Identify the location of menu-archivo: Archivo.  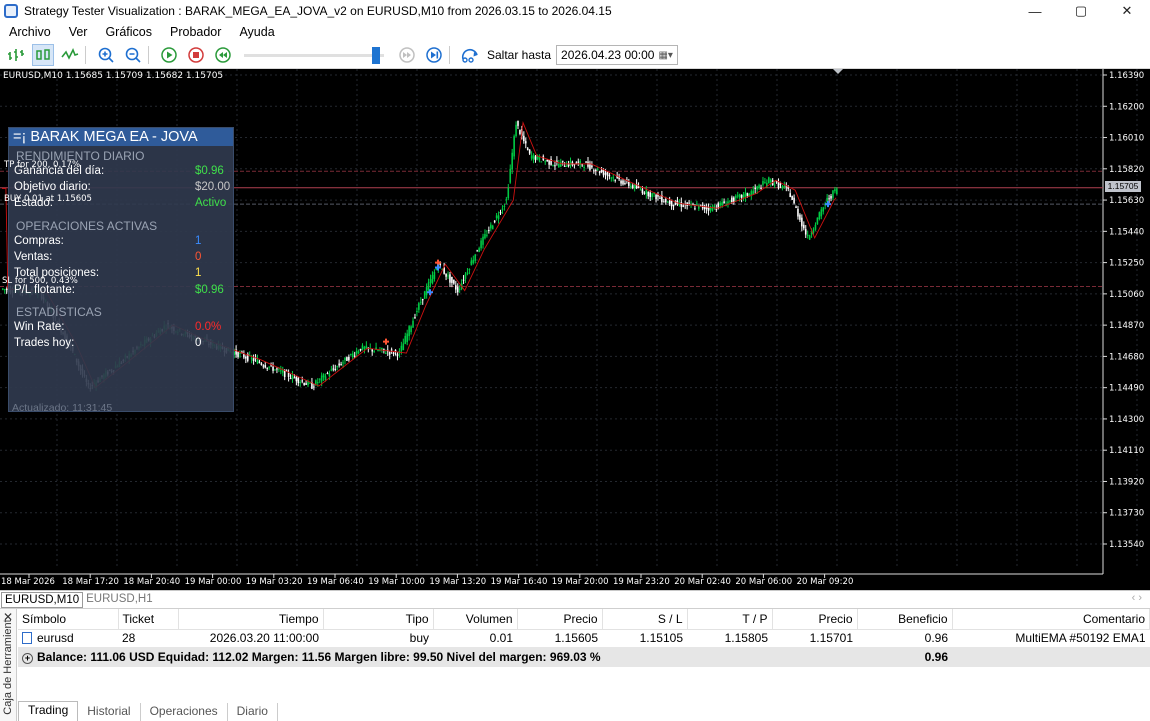
(30, 32).